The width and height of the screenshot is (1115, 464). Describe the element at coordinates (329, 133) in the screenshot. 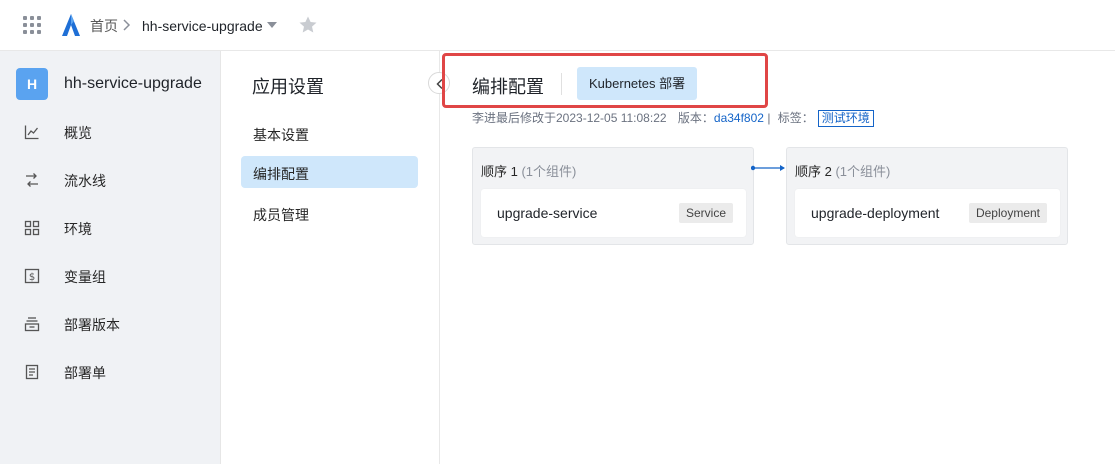

I see `settings-item-basic: 基本设置` at that location.